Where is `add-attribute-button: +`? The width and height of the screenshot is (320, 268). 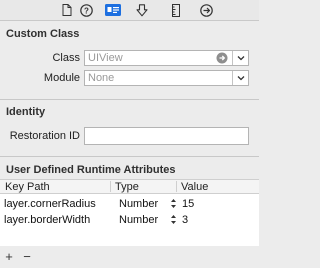
add-attribute-button: + is located at coordinates (9, 256).